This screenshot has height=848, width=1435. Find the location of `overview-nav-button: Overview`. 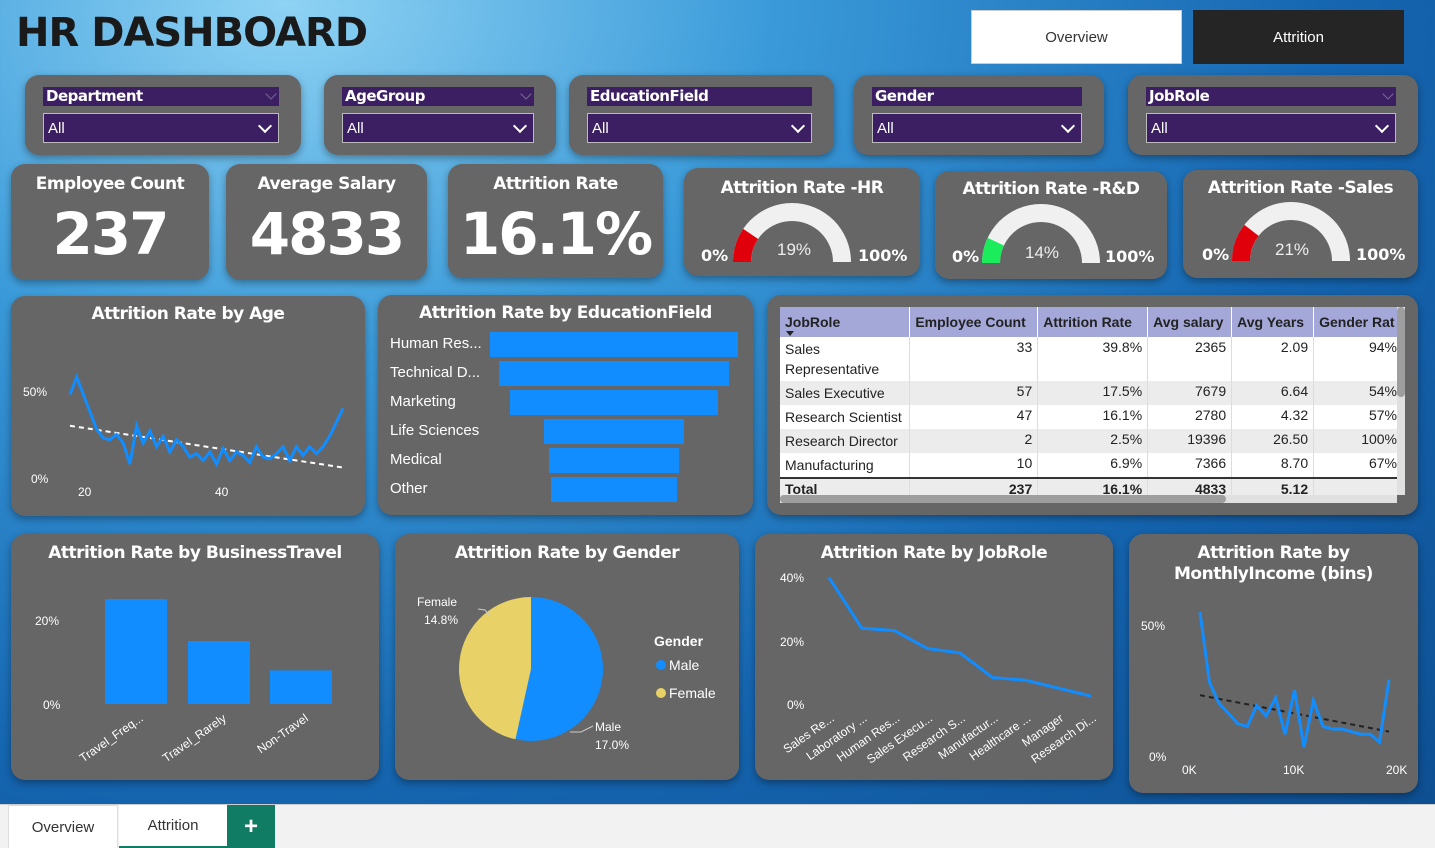

overview-nav-button: Overview is located at coordinates (1076, 37).